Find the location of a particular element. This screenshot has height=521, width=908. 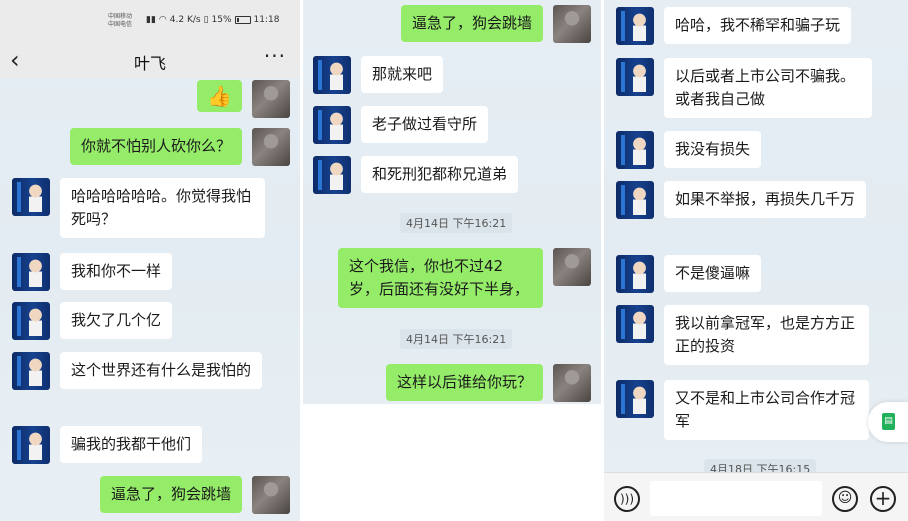

more-options-icon: ··· is located at coordinates (275, 56).